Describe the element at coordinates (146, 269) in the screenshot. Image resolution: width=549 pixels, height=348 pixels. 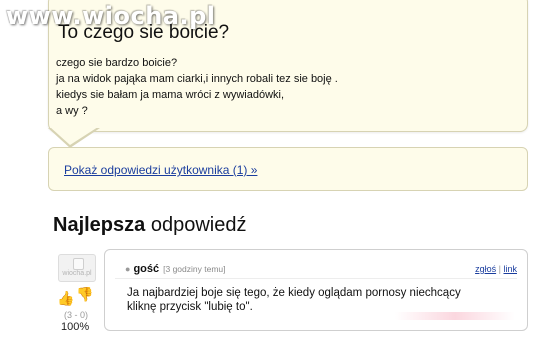
I see `answer-author: gość` at that location.